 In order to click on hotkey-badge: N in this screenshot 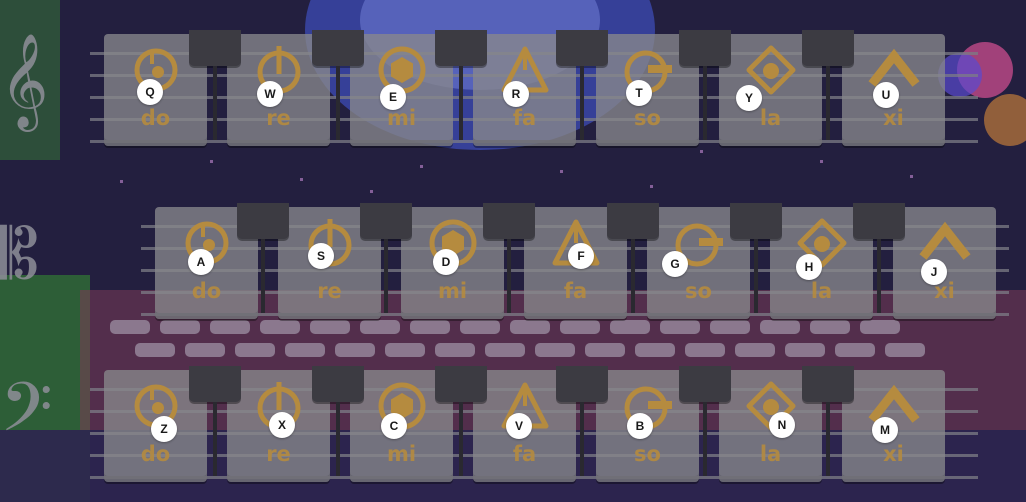, I will do `click(782, 425)`.